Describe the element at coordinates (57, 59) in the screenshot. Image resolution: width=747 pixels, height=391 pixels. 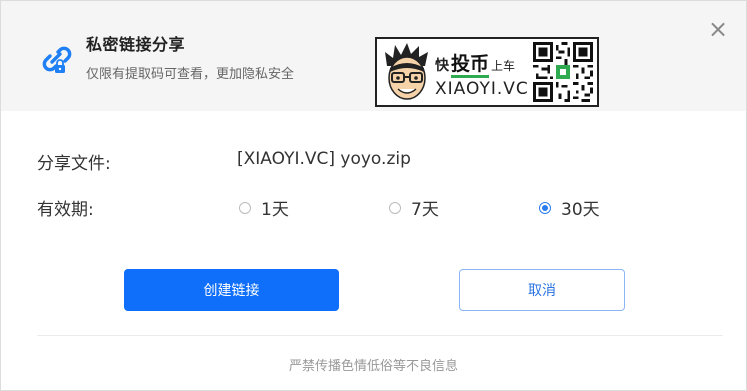
I see `link-lock-icon` at that location.